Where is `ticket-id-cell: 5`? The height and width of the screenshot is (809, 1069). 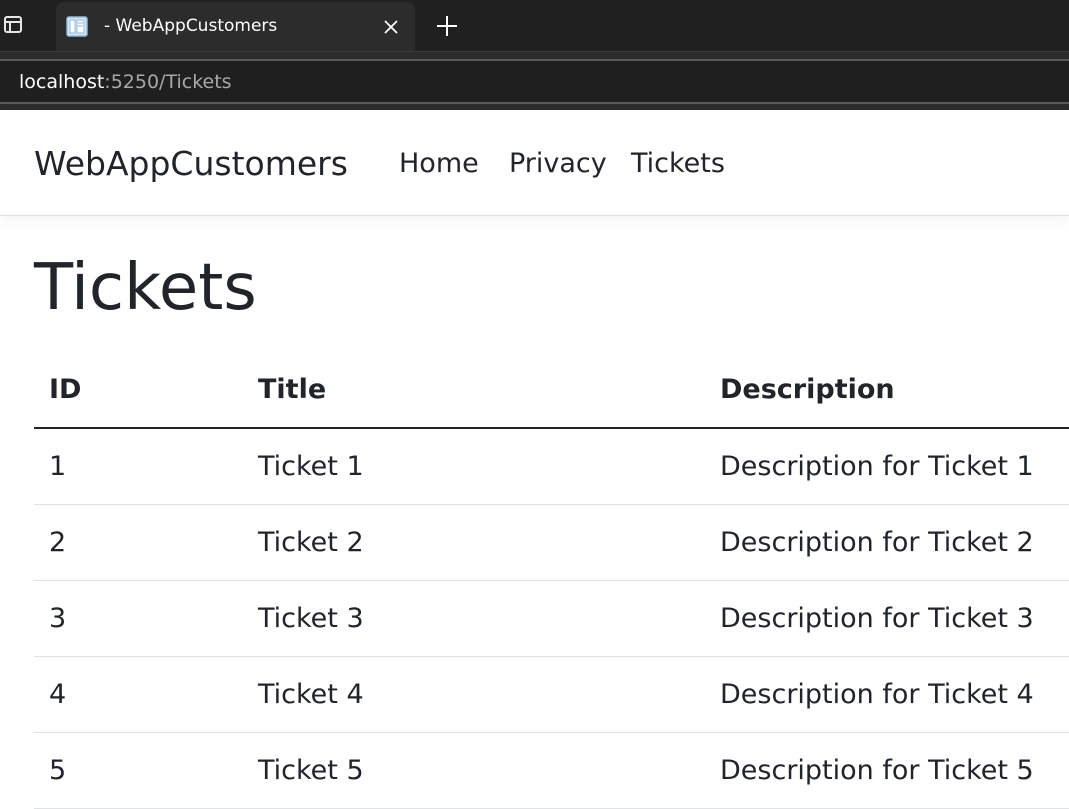
ticket-id-cell: 5 is located at coordinates (138, 770).